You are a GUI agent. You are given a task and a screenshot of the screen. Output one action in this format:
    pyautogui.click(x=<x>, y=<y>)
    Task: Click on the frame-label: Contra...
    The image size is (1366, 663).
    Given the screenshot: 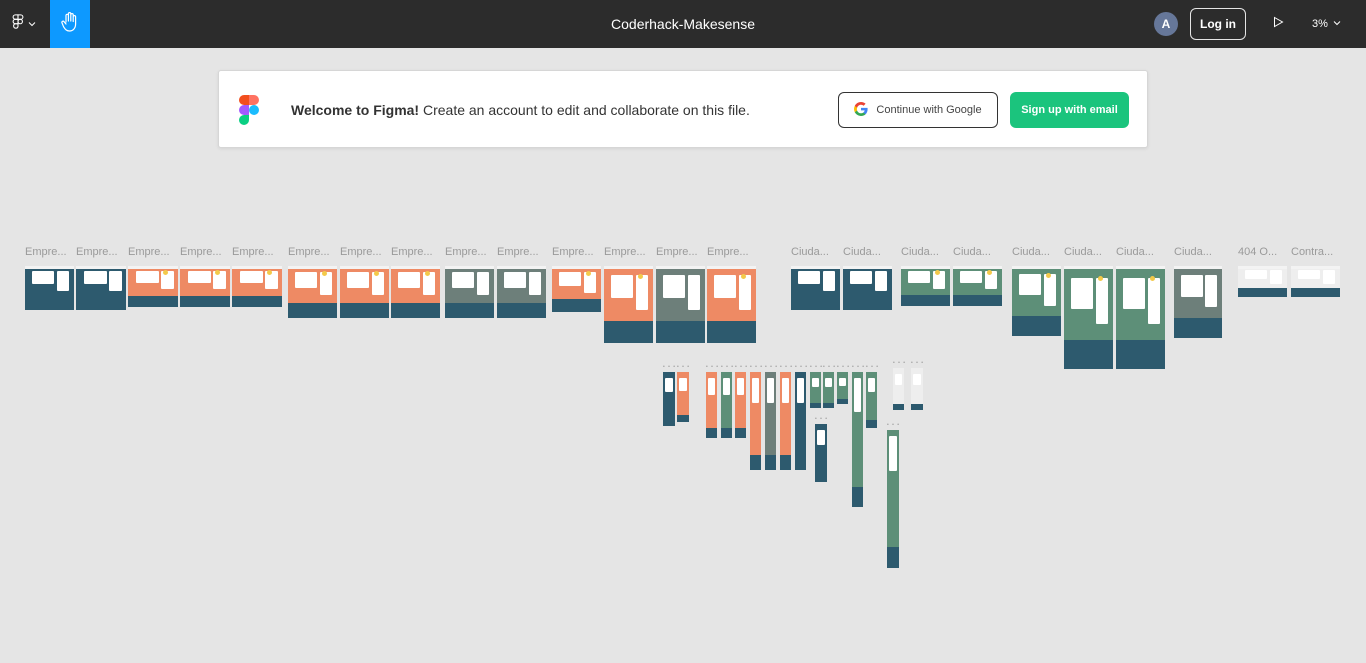 What is the action you would take?
    pyautogui.click(x=1317, y=252)
    